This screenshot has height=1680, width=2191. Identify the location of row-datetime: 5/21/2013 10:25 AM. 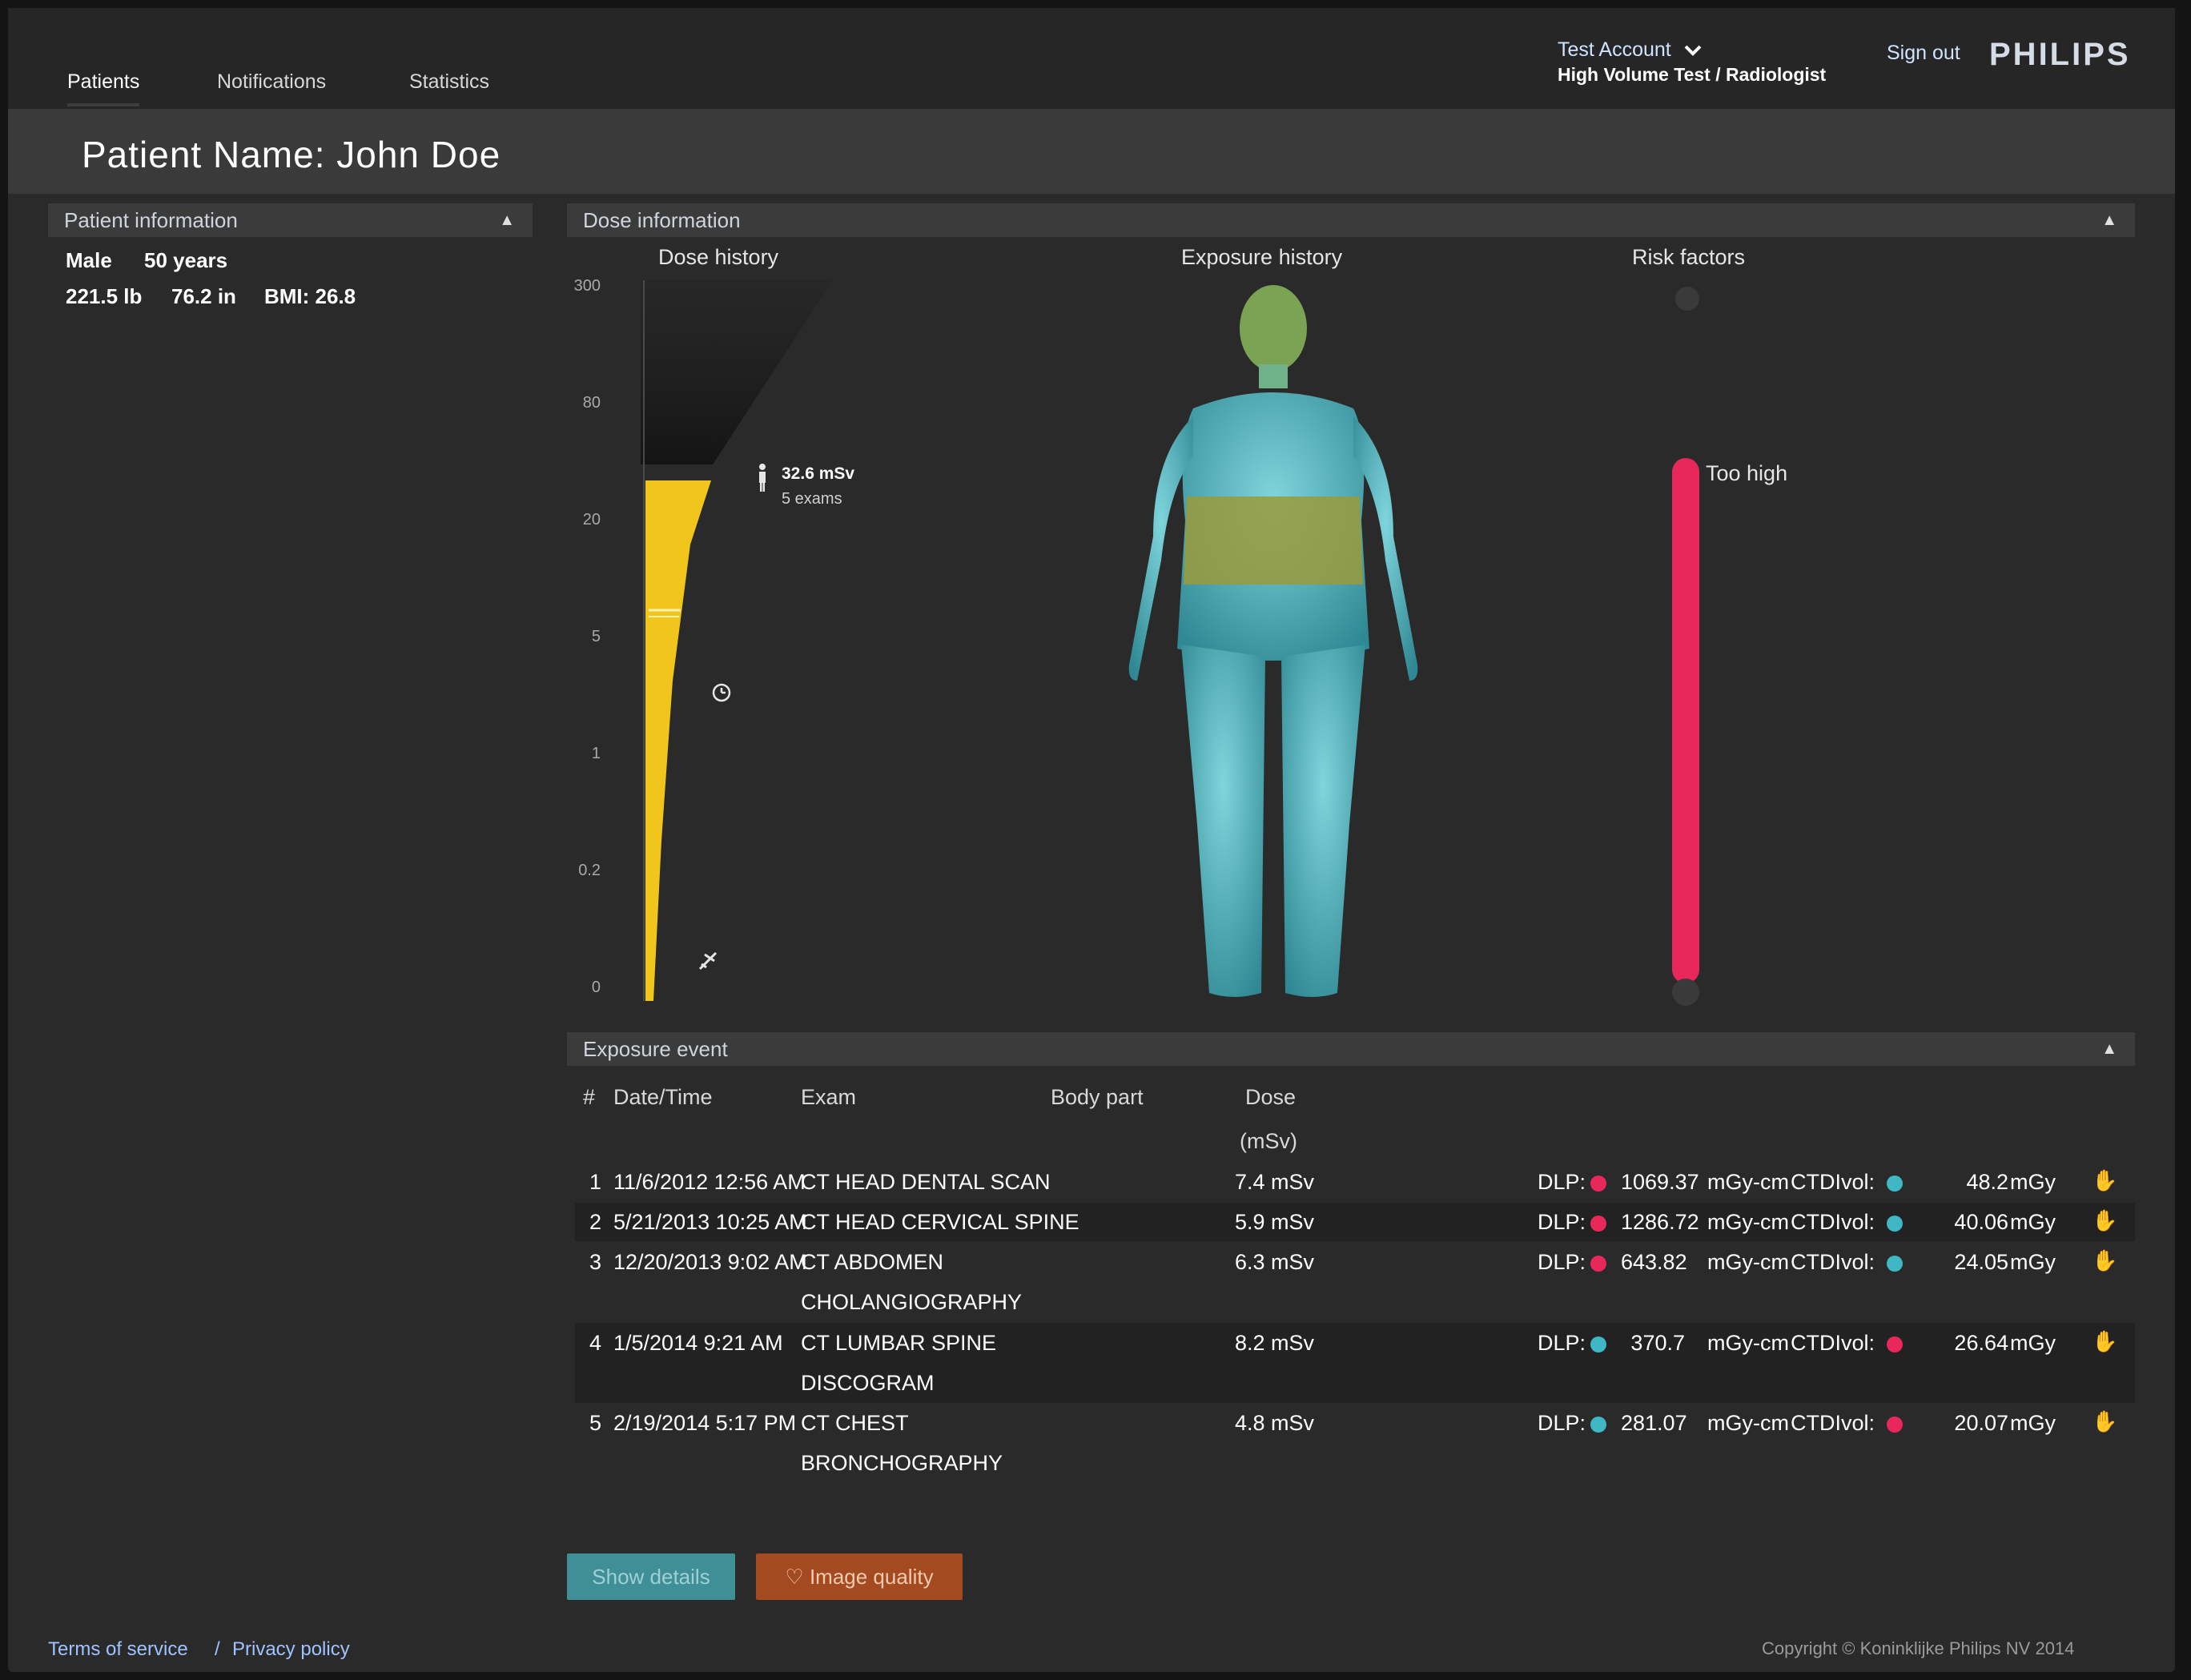
(710, 1222).